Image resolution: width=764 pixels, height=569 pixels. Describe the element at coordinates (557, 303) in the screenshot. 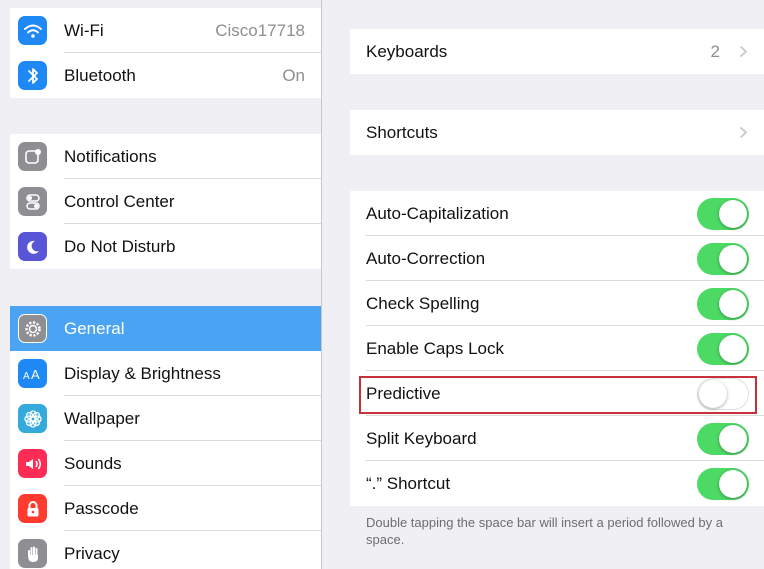

I see `check-spelling-row: Check Spelling` at that location.